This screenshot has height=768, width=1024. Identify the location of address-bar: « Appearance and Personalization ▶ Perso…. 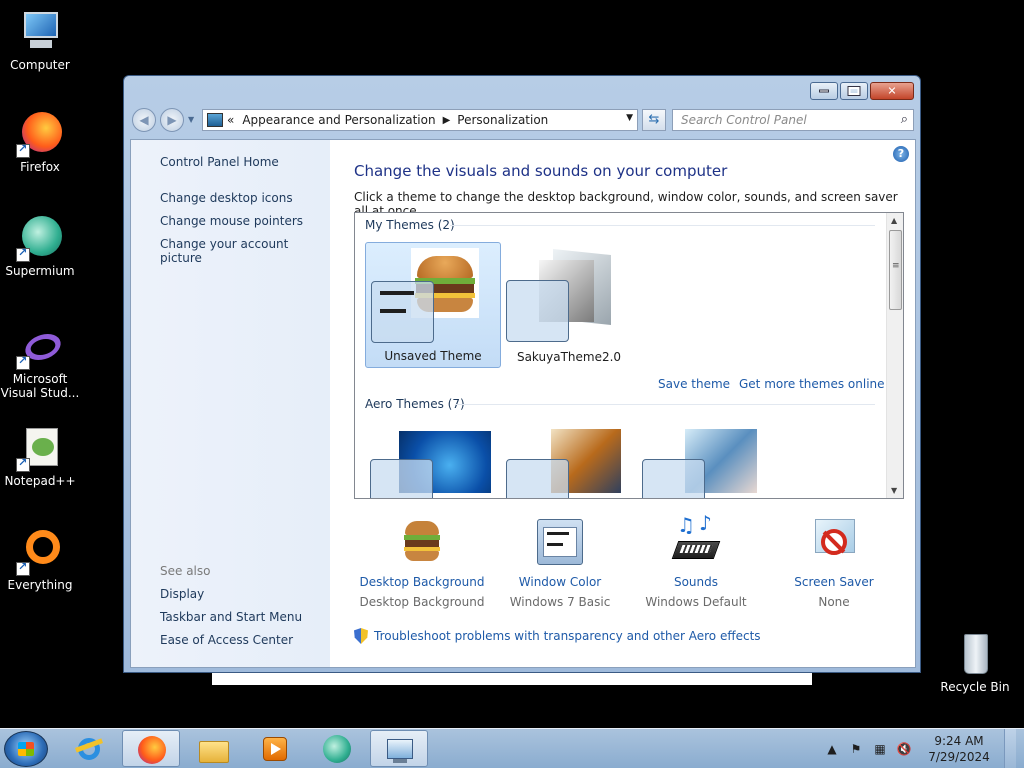
(420, 120).